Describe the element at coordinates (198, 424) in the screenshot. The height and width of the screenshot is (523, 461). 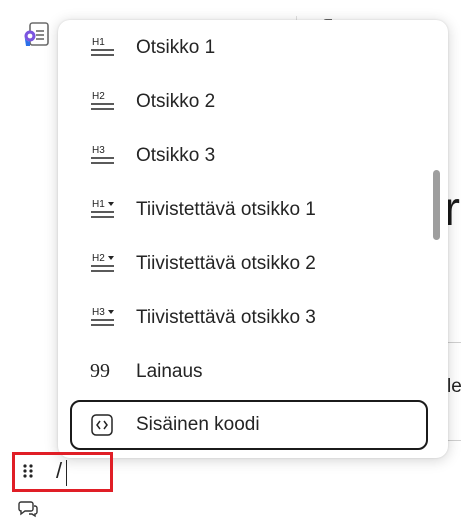
I see `menu-item-label: Sisäinen koodi` at that location.